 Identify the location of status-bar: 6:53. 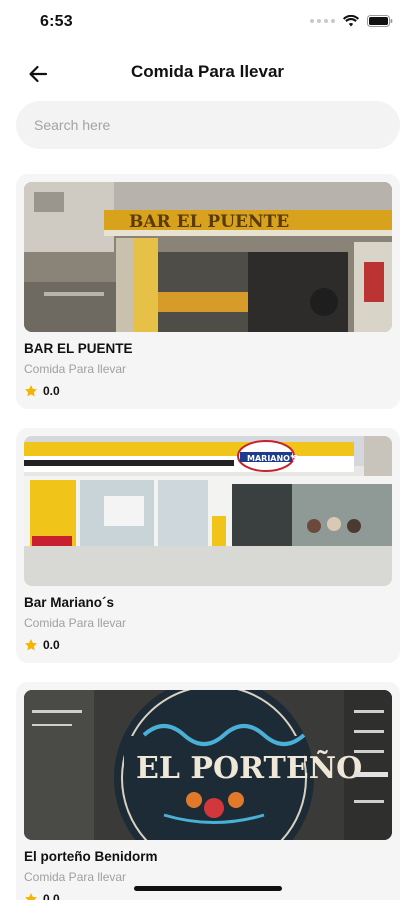
(207, 23).